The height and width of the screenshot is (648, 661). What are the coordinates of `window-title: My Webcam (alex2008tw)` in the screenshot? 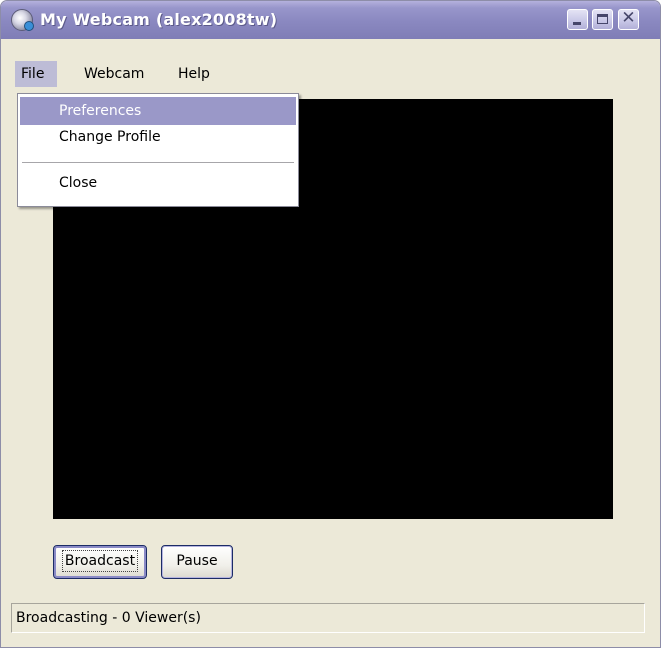 It's located at (159, 19).